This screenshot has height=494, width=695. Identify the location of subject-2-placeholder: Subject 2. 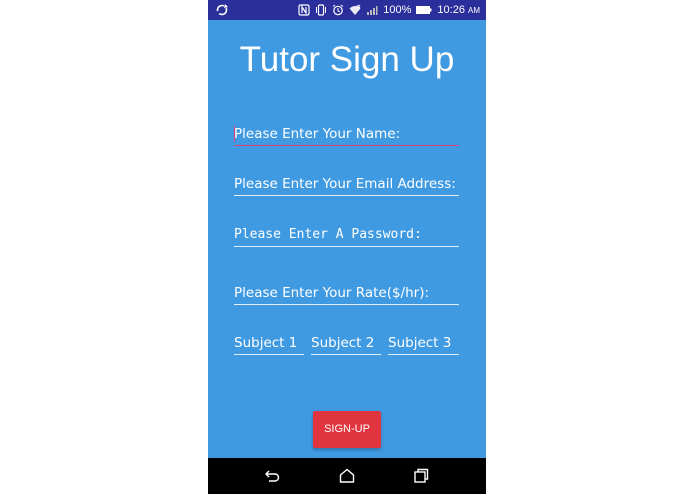
(343, 343).